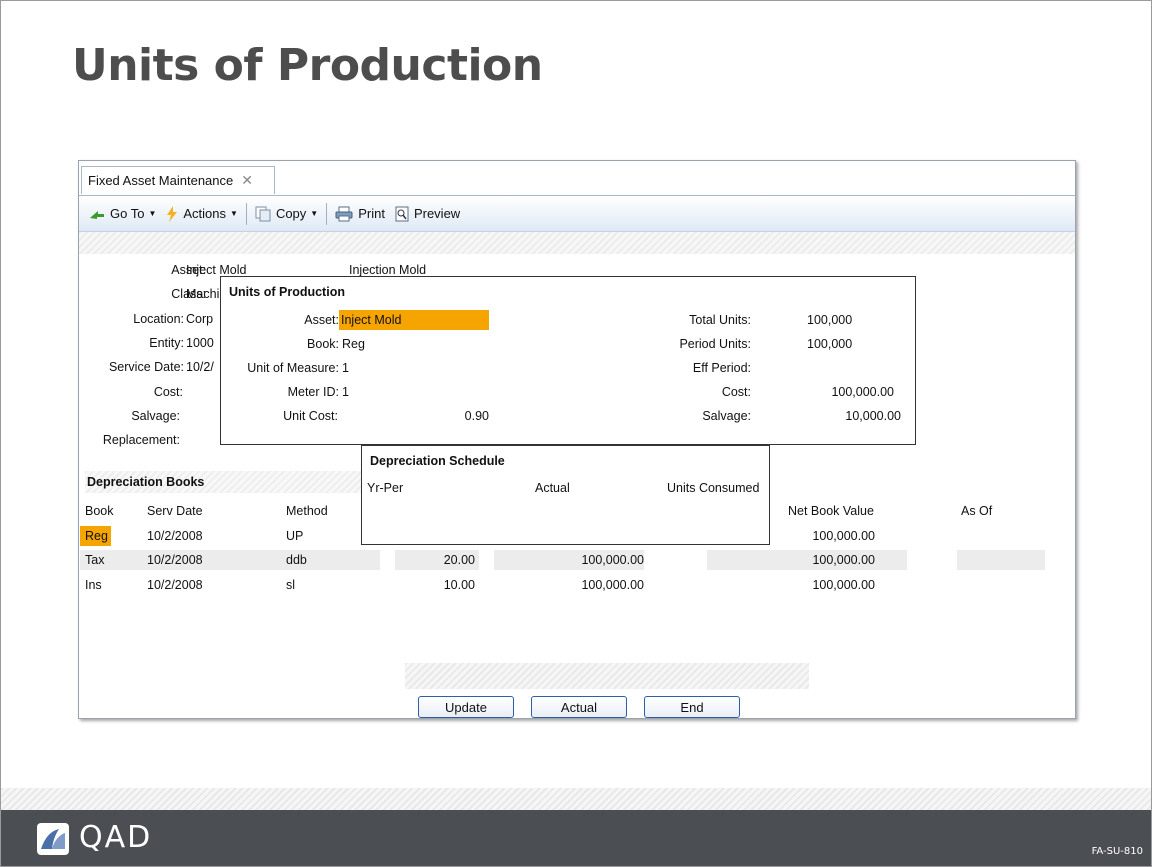  I want to click on printer-icon, so click(344, 214).